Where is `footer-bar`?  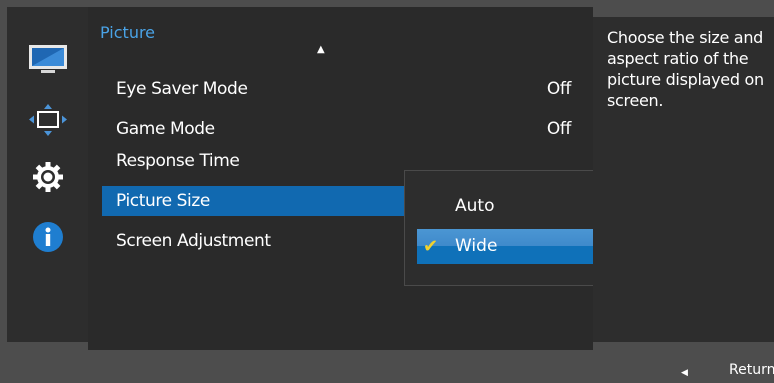
footer-bar is located at coordinates (387, 366).